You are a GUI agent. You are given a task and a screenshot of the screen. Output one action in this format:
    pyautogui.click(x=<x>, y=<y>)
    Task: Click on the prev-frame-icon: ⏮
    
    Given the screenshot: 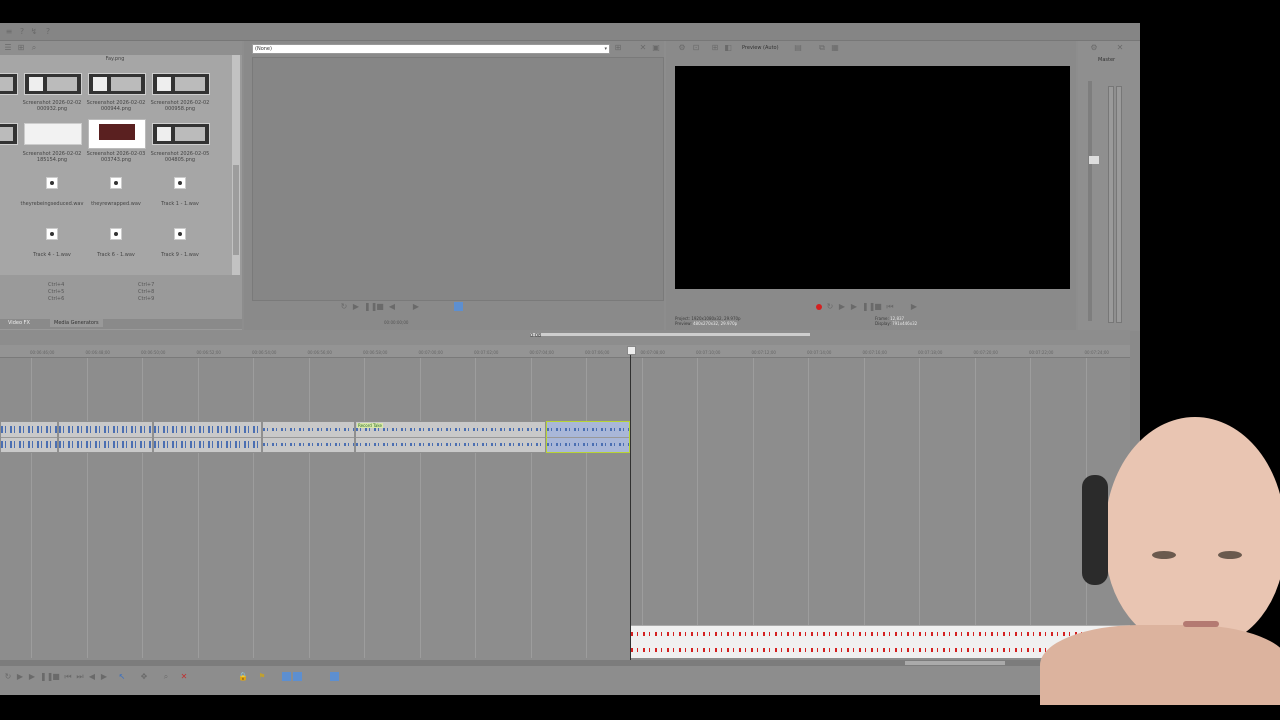 What is the action you would take?
    pyautogui.click(x=890, y=307)
    